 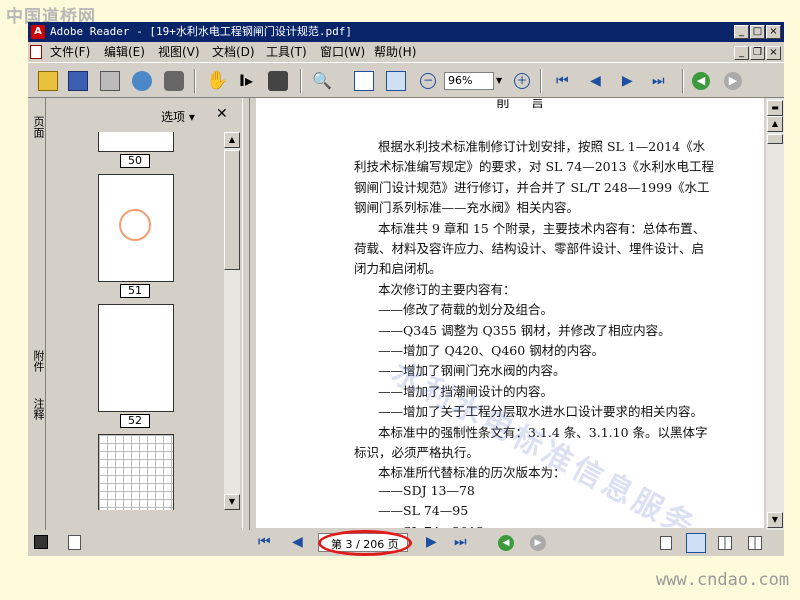 I want to click on go-forward-icon: ▶, so click(x=733, y=81).